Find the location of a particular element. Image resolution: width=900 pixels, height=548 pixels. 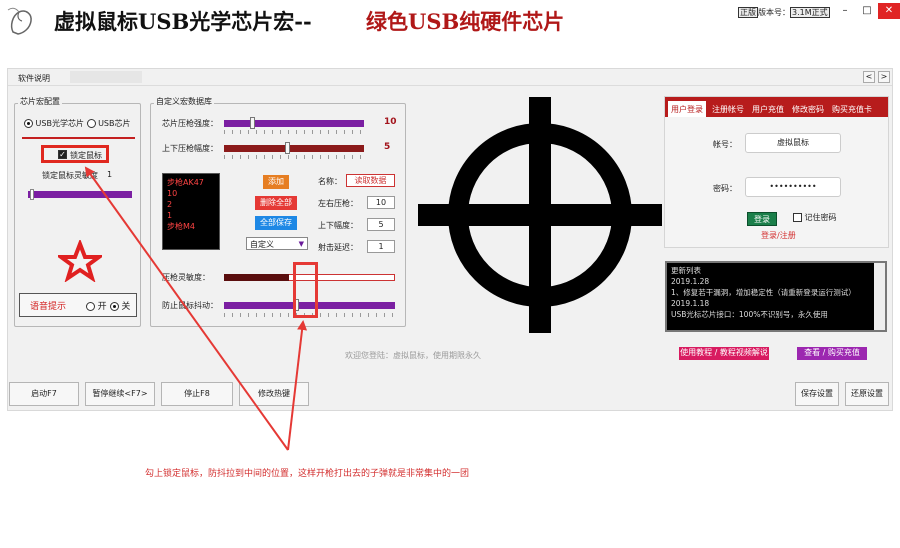

login-register-link: 登录/注册 is located at coordinates (778, 235).